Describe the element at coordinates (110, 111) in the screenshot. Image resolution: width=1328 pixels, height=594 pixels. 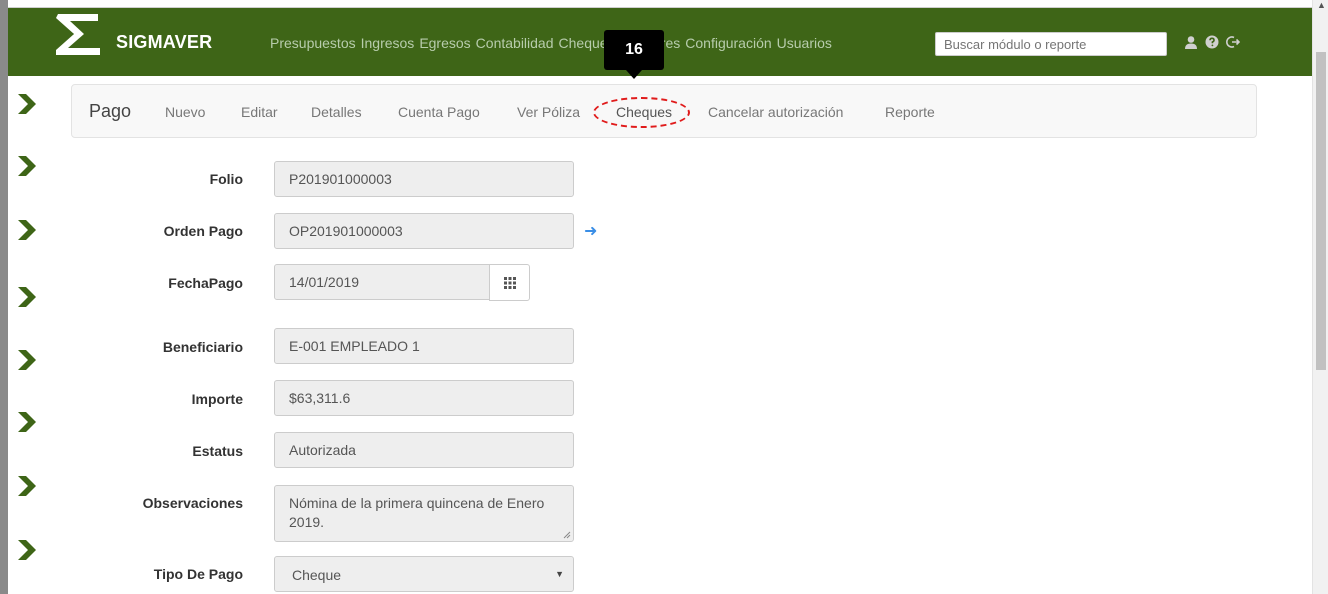
I see `page-title: Pago` at that location.